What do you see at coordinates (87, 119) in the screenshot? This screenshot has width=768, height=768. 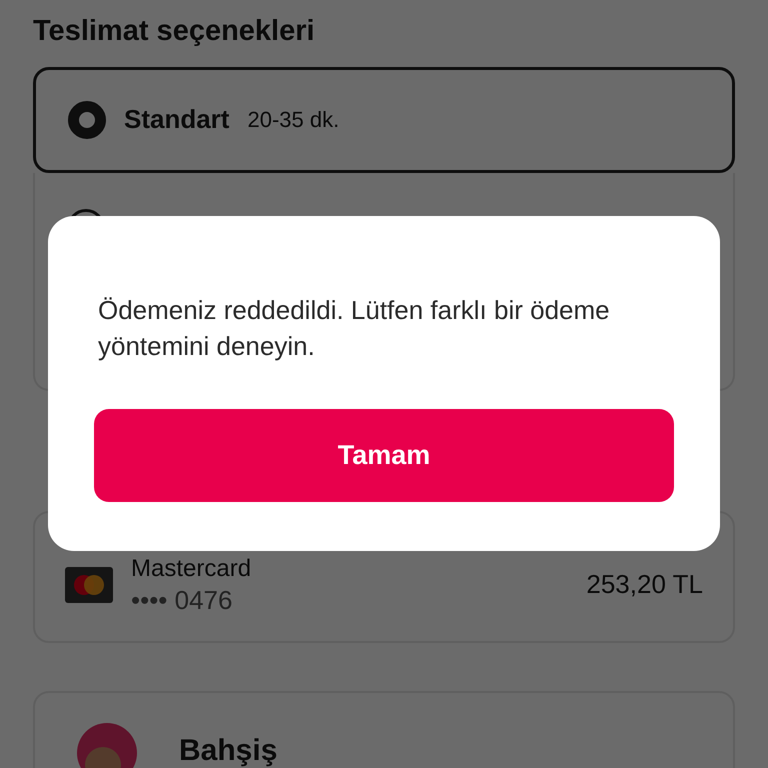 I see `radio-button` at bounding box center [87, 119].